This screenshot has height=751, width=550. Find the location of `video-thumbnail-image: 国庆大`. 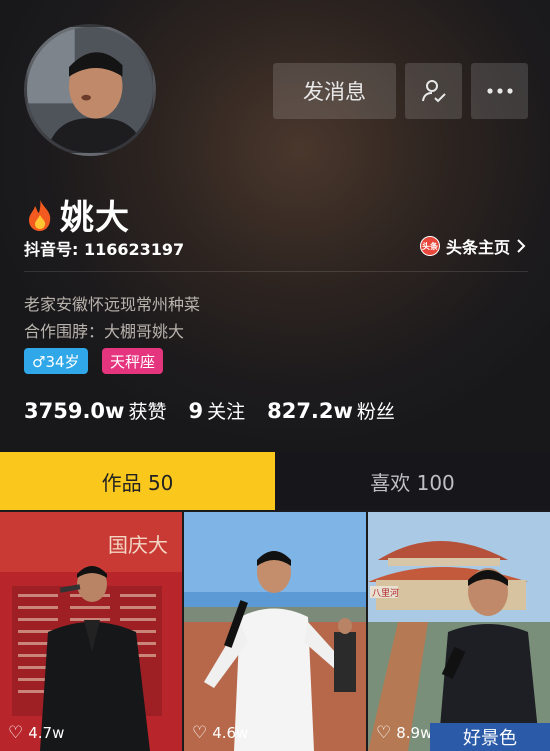

video-thumbnail-image: 国庆大 is located at coordinates (91, 631).